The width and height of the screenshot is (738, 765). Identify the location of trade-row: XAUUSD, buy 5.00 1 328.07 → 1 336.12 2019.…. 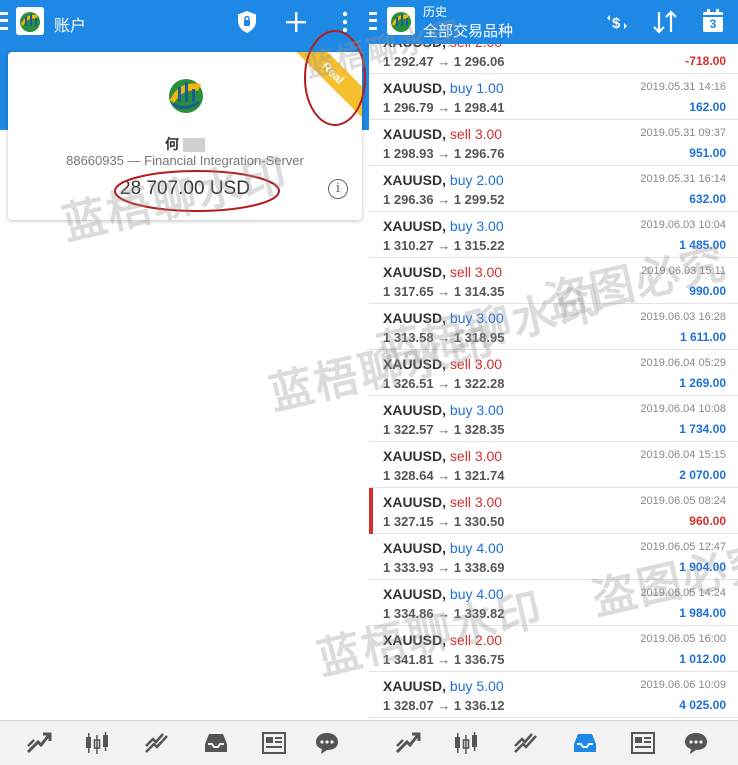
(553, 695).